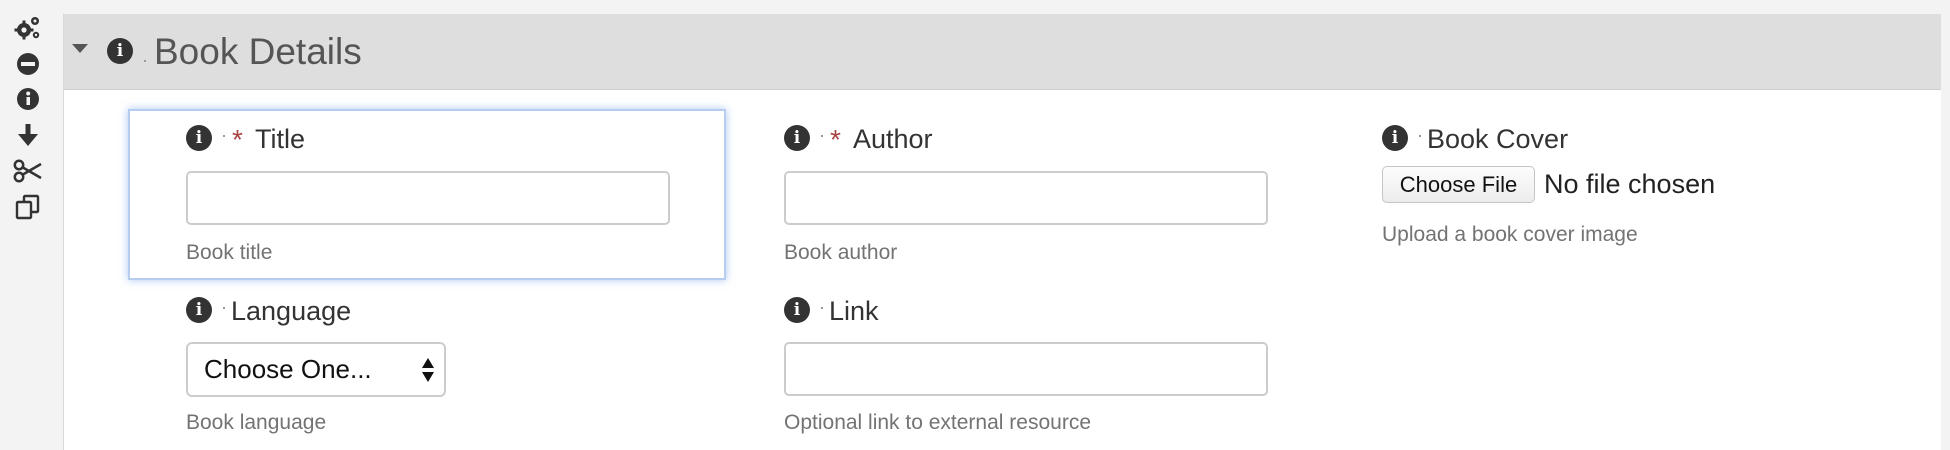  Describe the element at coordinates (28, 99) in the screenshot. I see `info-circle-icon` at that location.